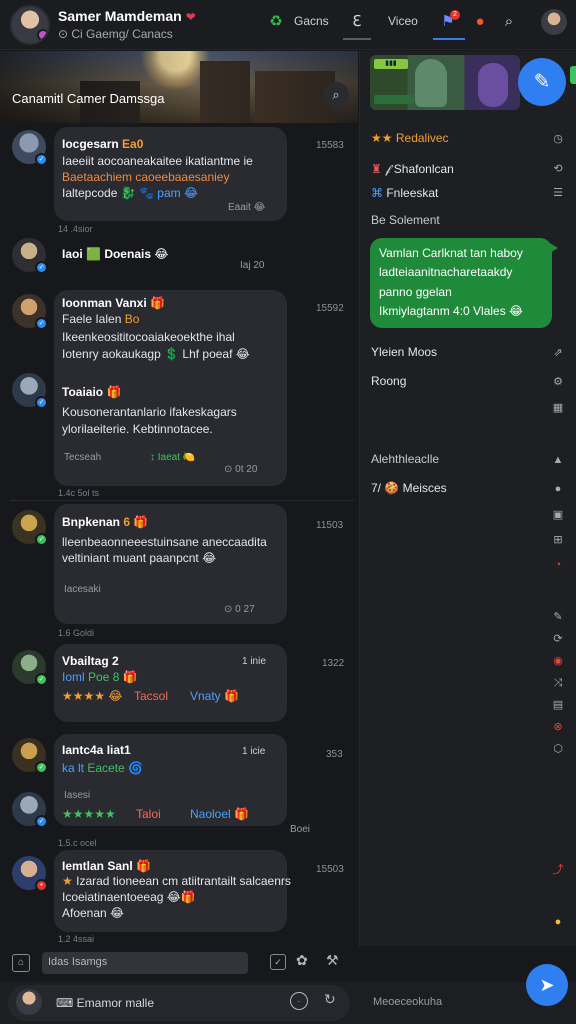 The height and width of the screenshot is (1024, 576). Describe the element at coordinates (558, 382) in the screenshot. I see `settings-icon: ⚙` at that location.